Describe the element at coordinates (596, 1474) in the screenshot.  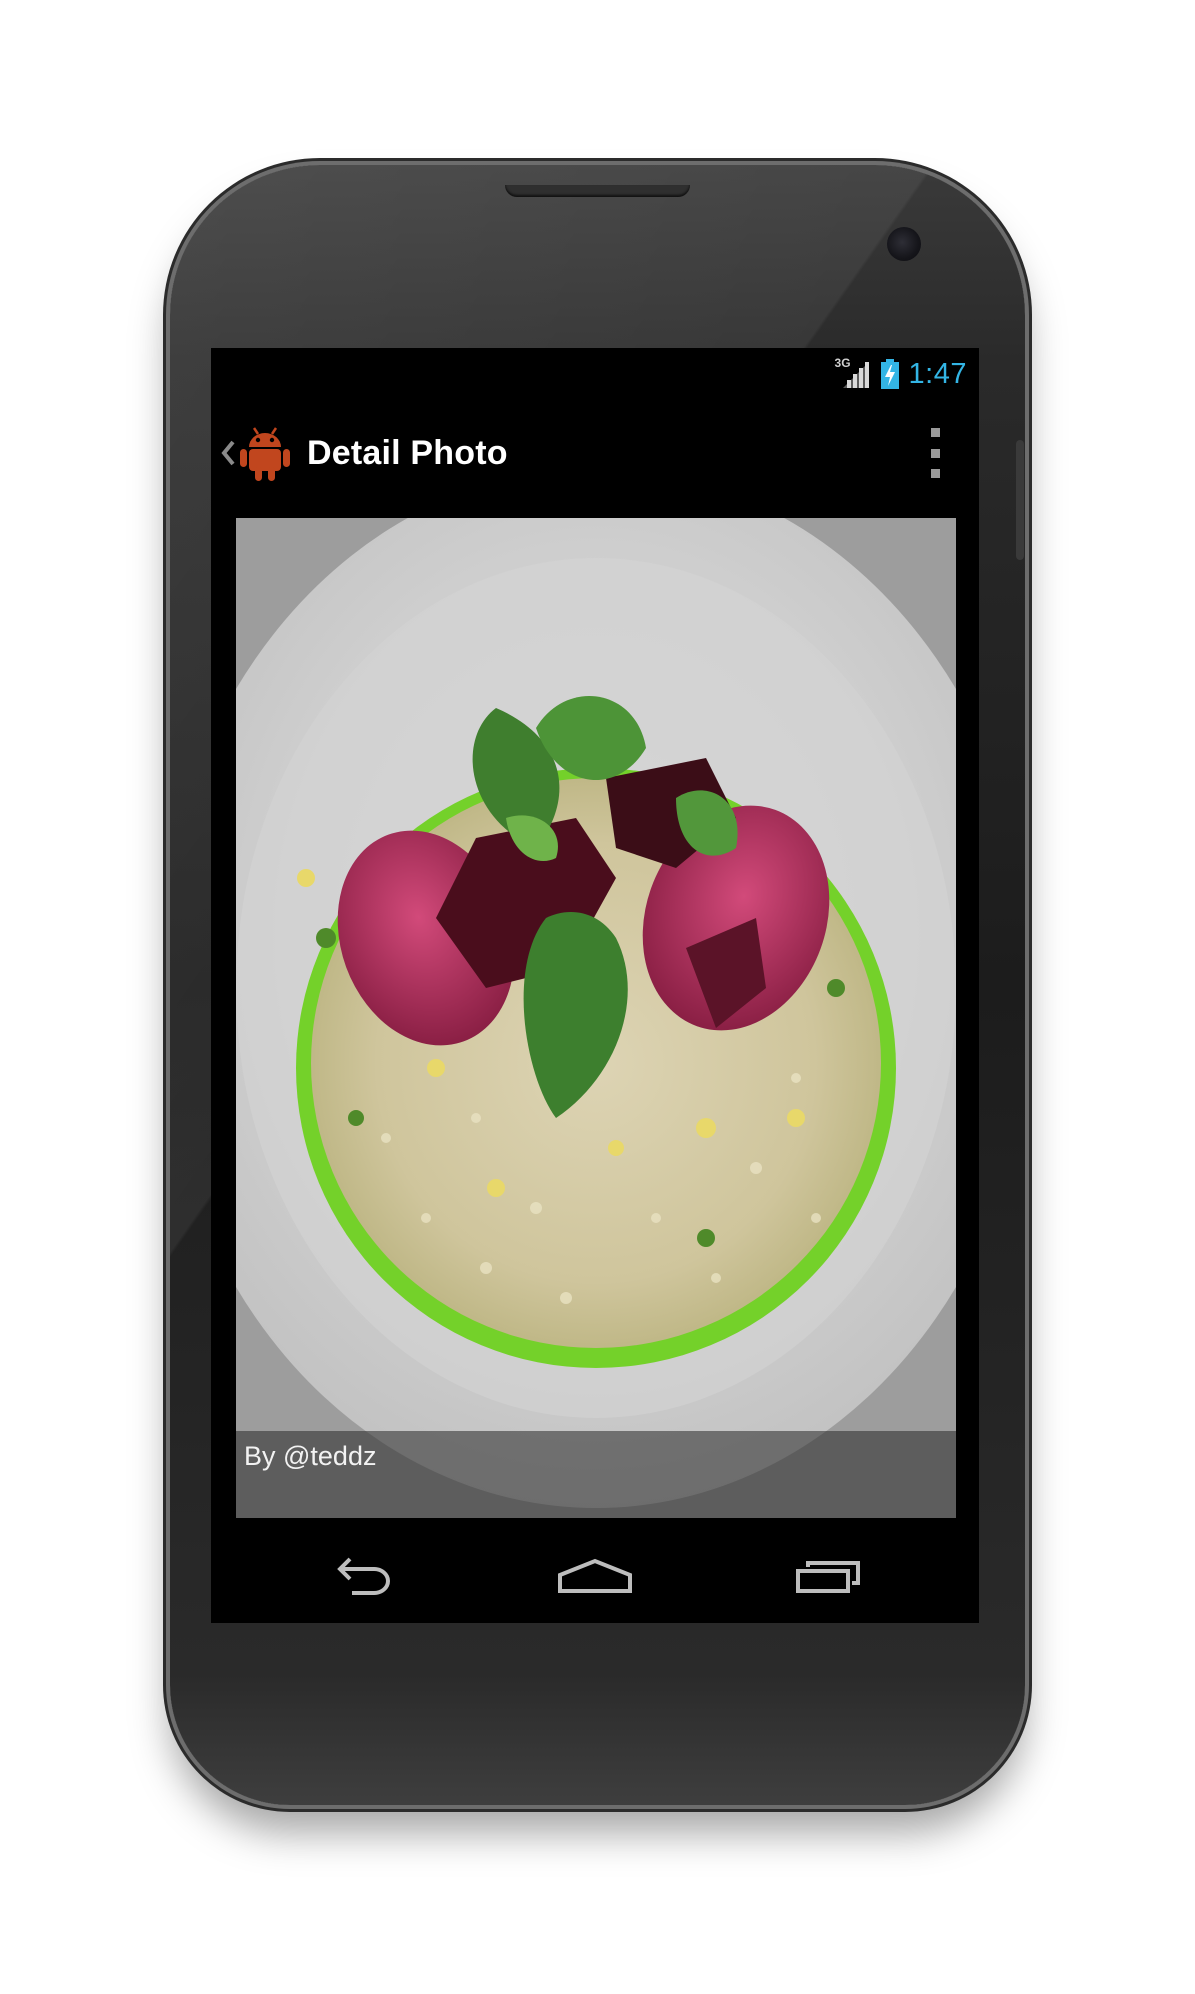
I see `photo-caption-bar: By @teddz` at that location.